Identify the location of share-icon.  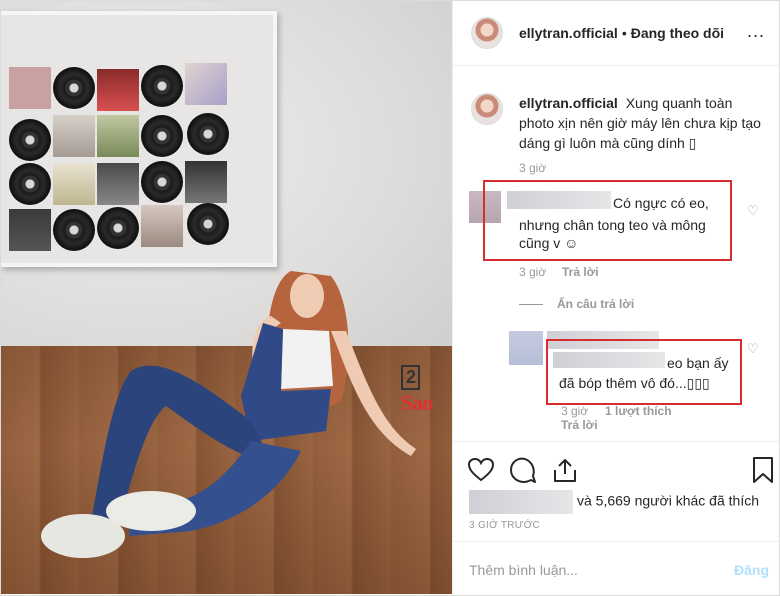
(565, 470).